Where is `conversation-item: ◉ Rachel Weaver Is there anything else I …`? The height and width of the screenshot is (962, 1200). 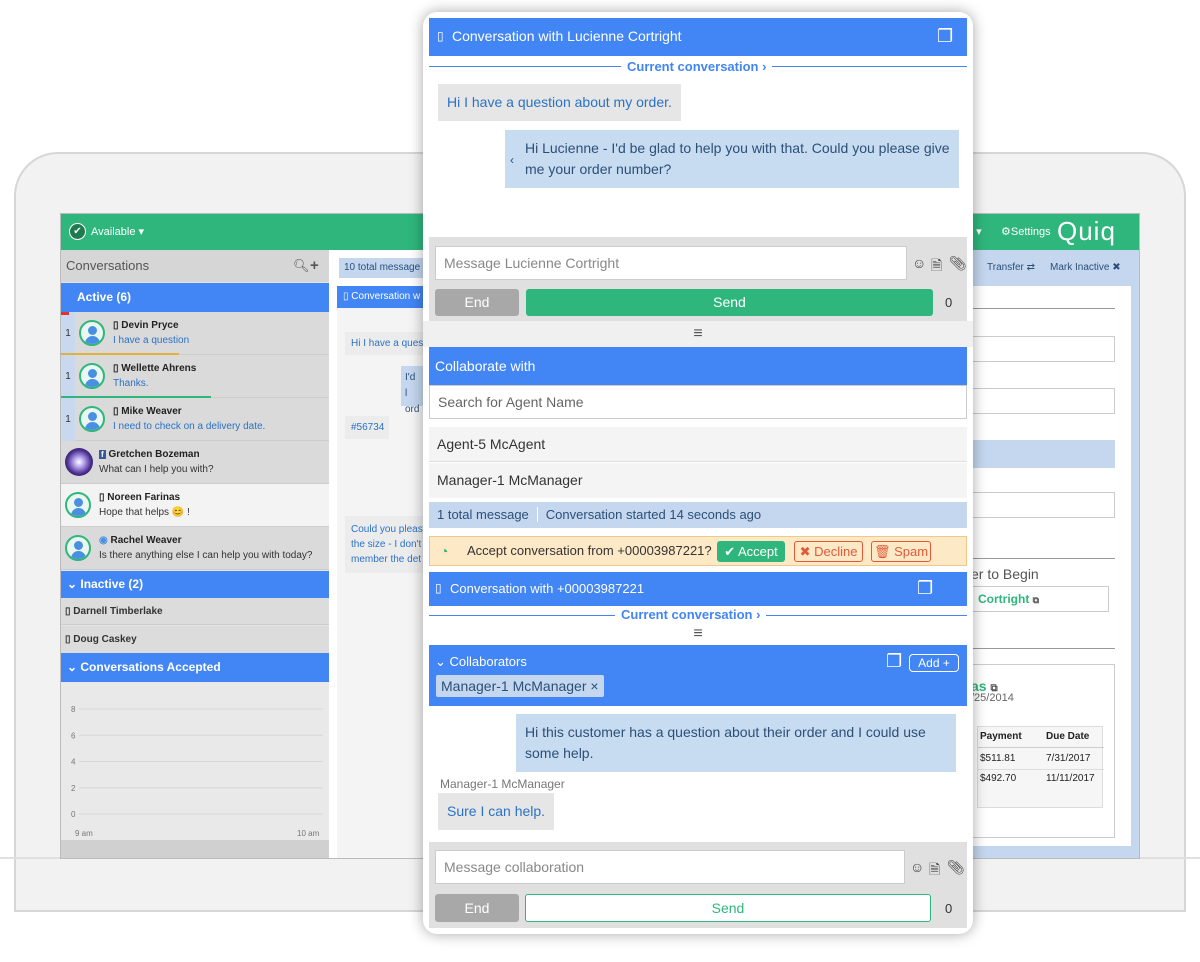 conversation-item: ◉ Rachel Weaver Is there anything else I … is located at coordinates (195, 548).